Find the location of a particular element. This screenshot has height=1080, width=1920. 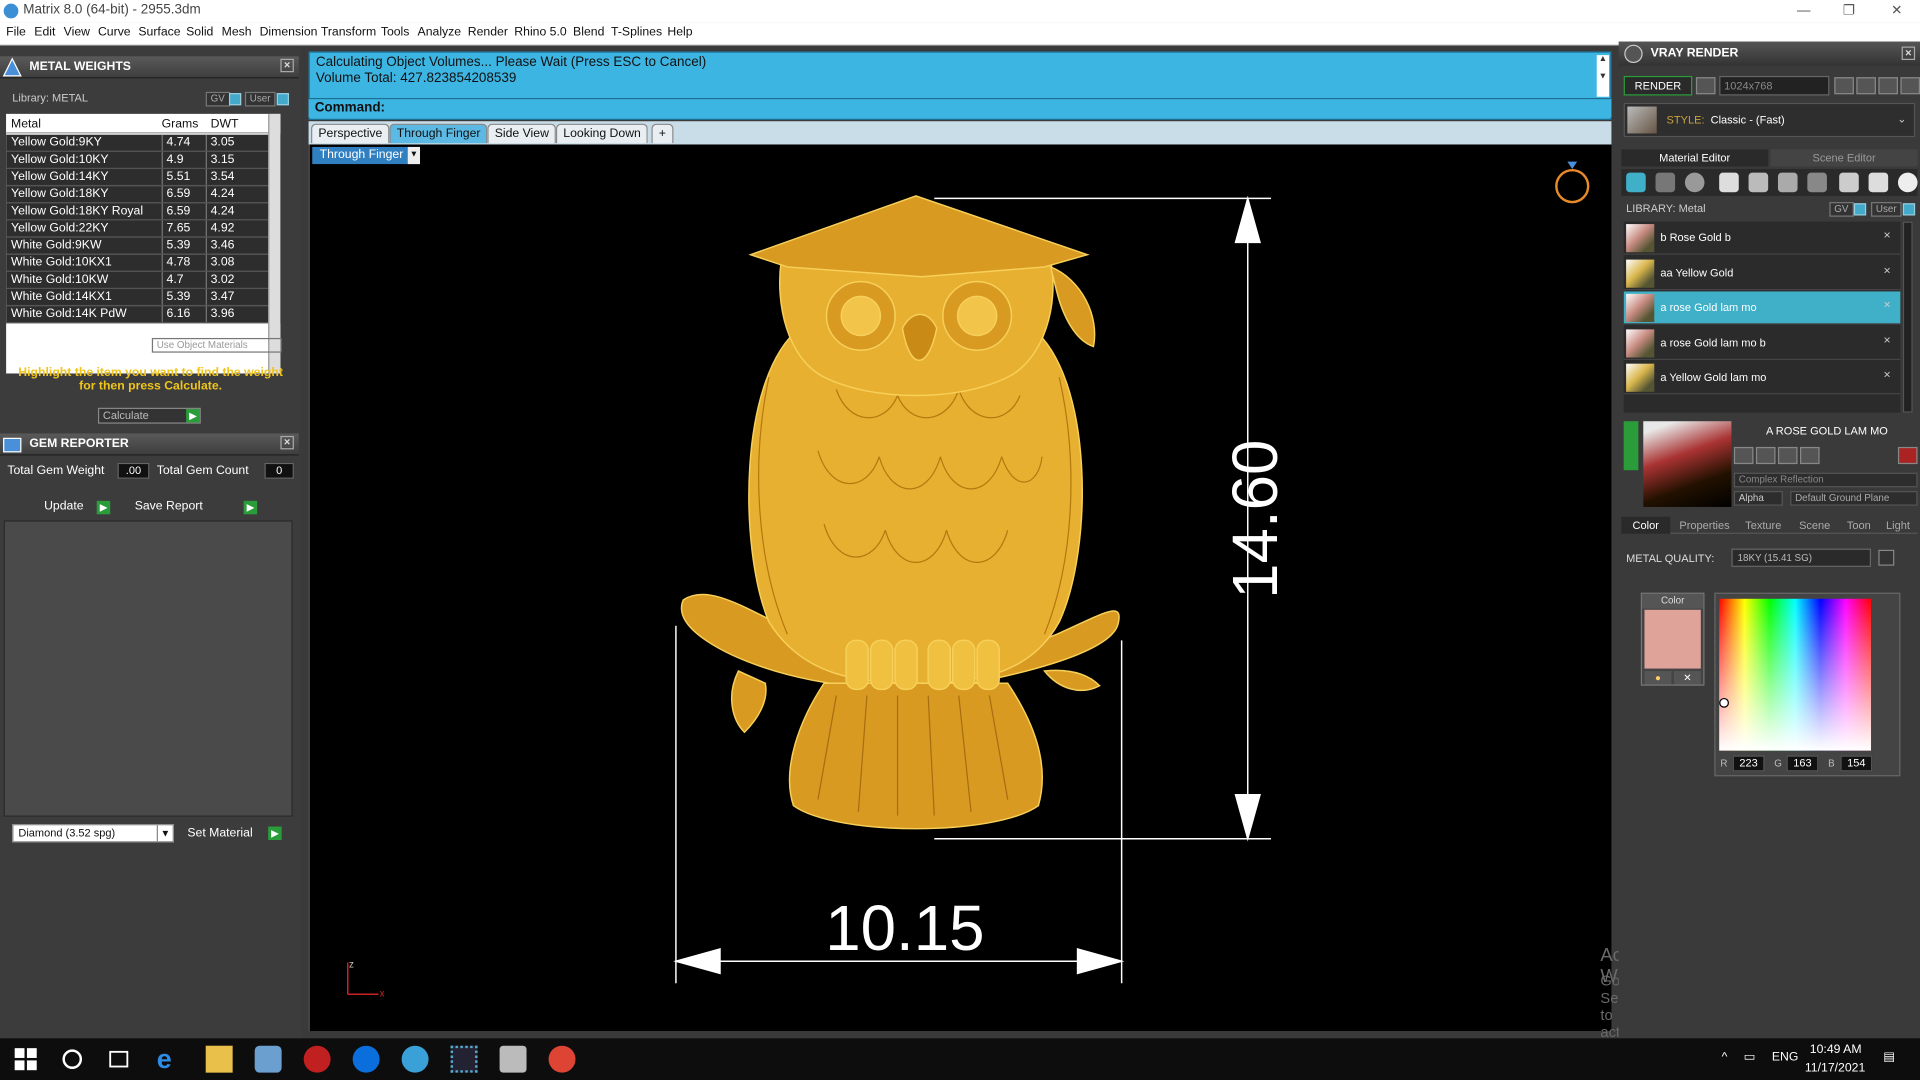

table-row: White Gold:10KW 4.7 3.02 is located at coordinates (143, 280).